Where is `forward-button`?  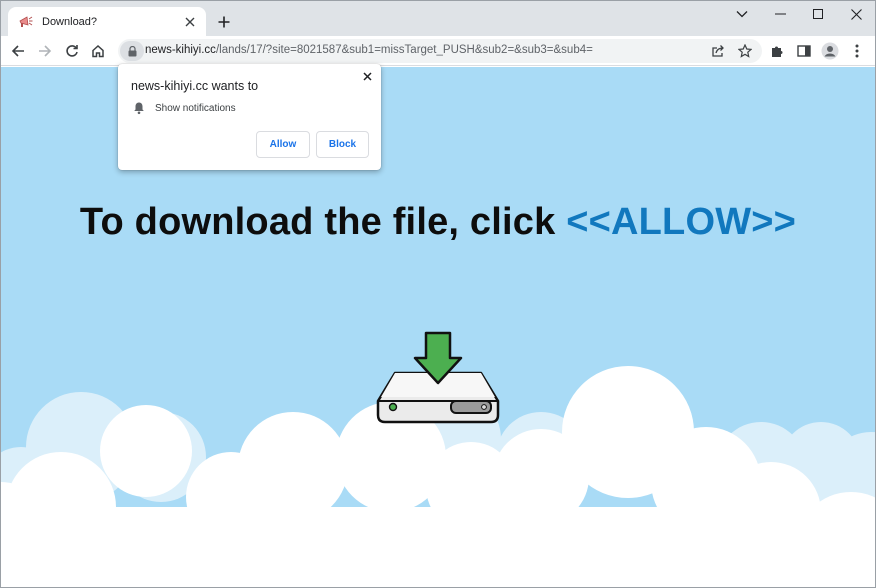 forward-button is located at coordinates (45, 51).